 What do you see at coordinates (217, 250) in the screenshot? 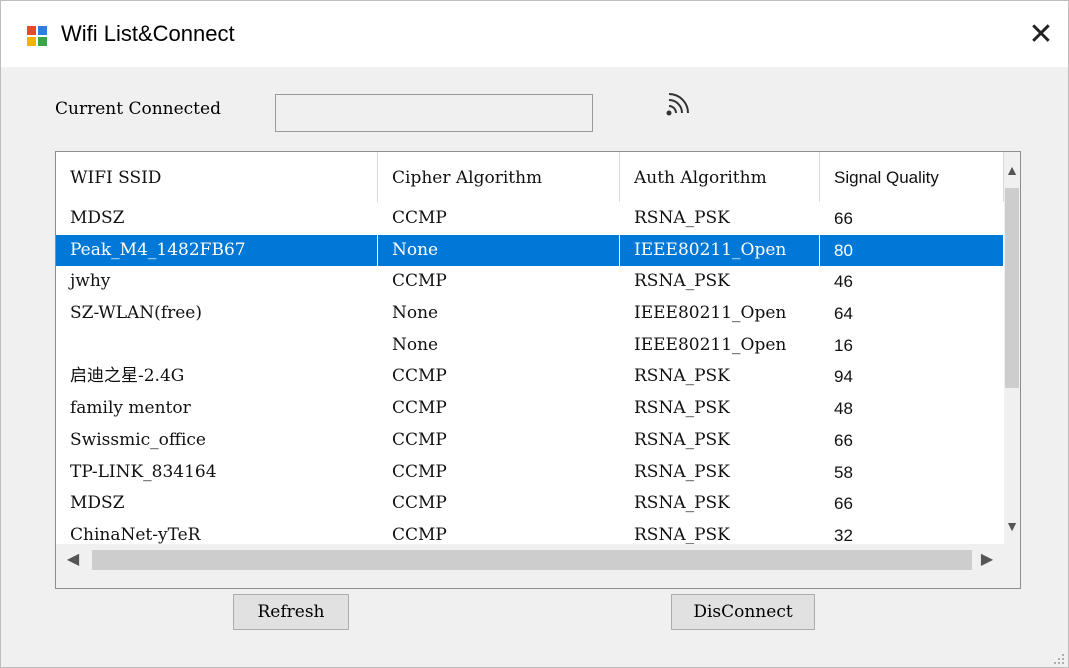
I see `cell-ssid: Peak_M4_1482FB67` at bounding box center [217, 250].